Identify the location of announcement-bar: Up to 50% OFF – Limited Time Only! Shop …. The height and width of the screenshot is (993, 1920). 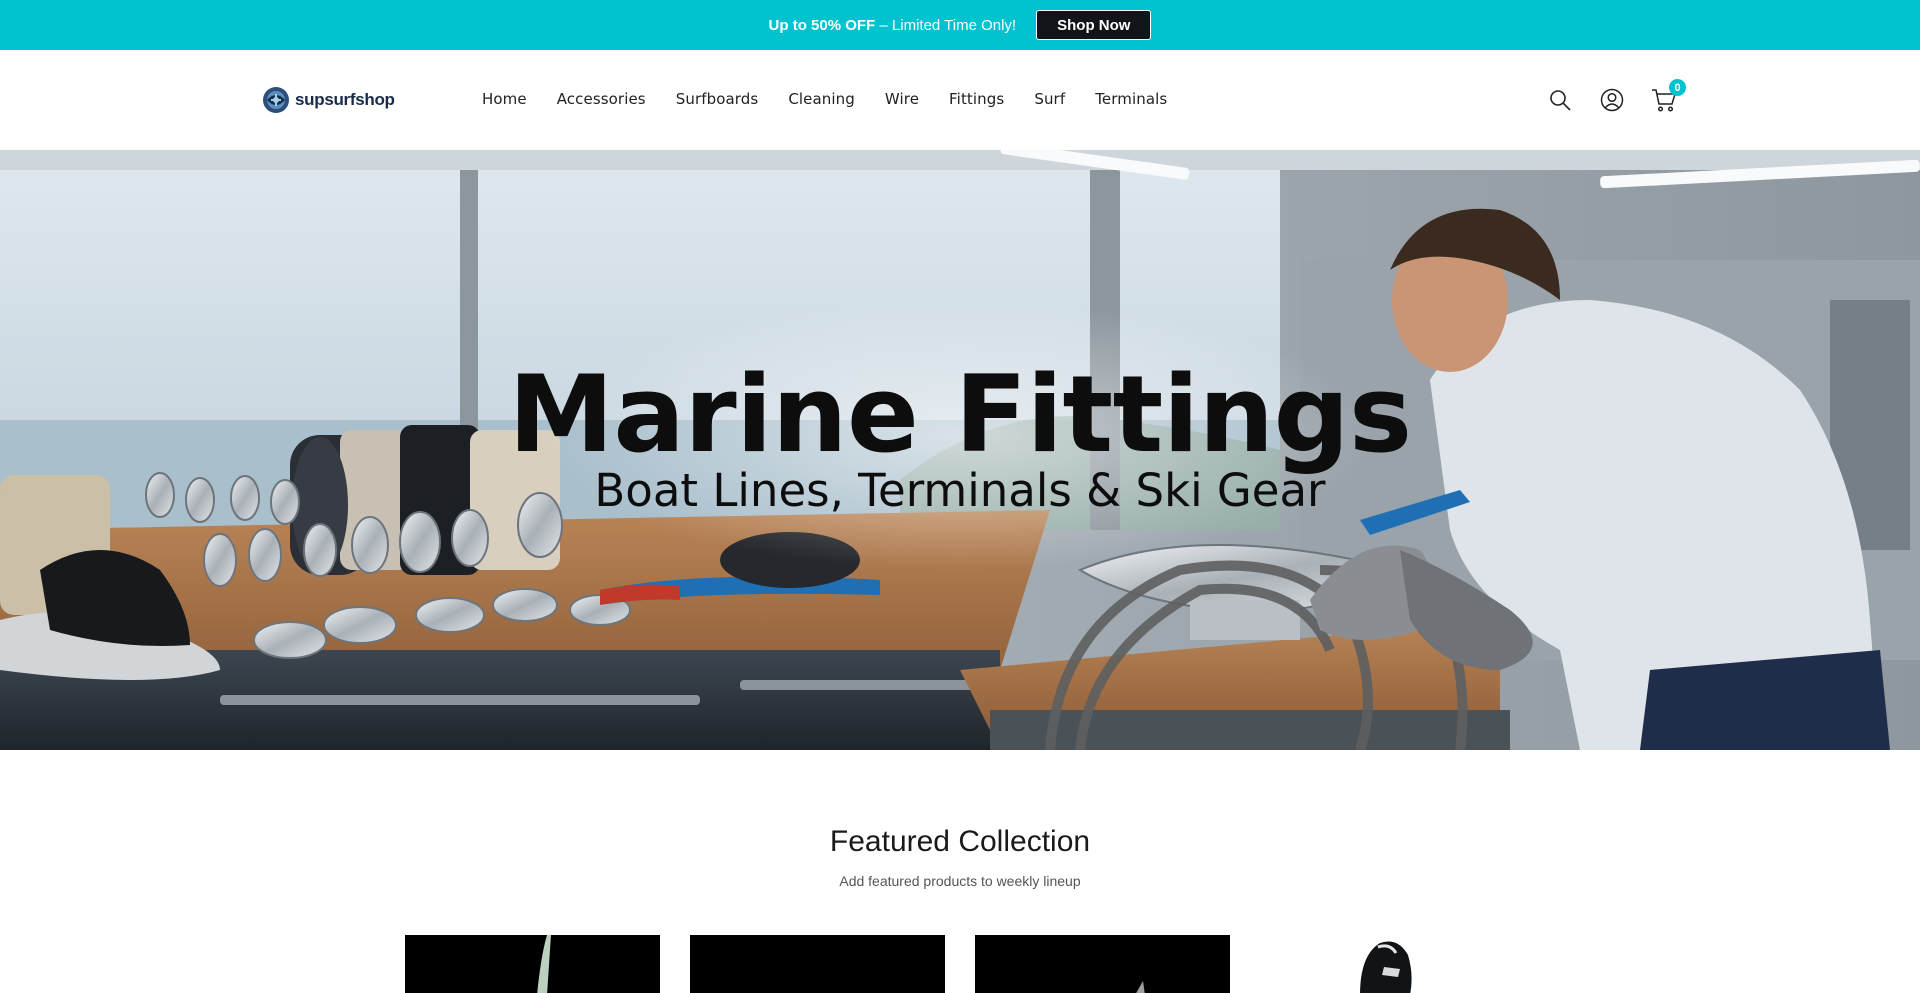
(960, 25).